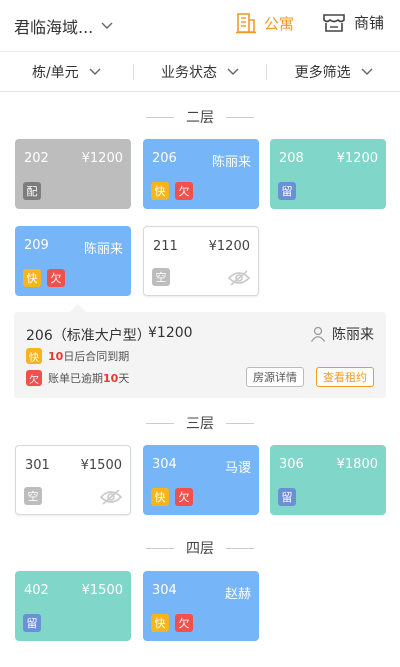  What do you see at coordinates (32, 191) in the screenshot?
I see `tag-furnish: 配` at bounding box center [32, 191].